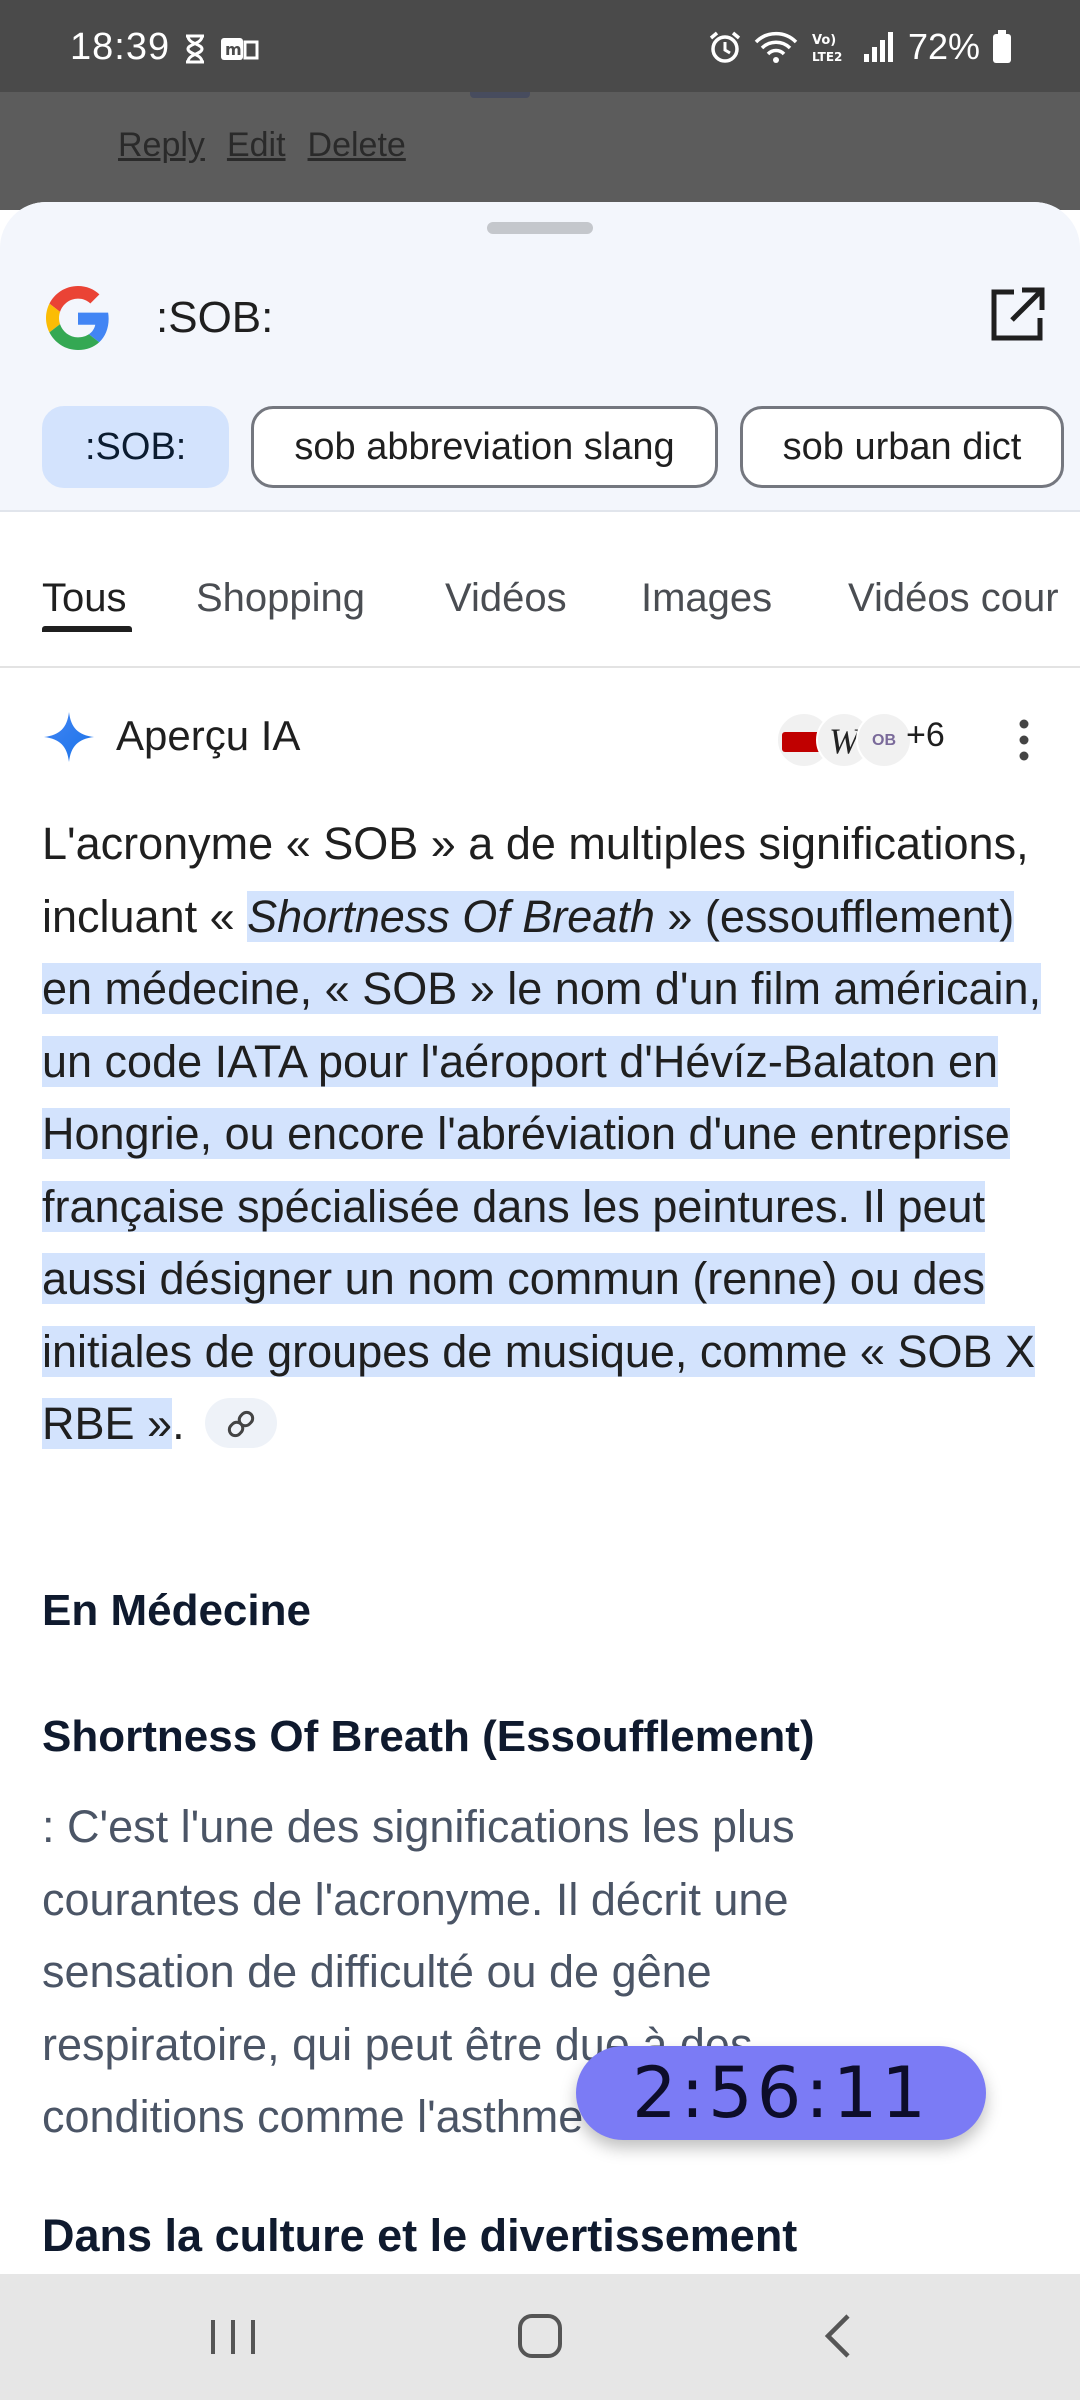 The width and height of the screenshot is (1080, 2400). Describe the element at coordinates (178, 1423) in the screenshot. I see `intro-end: .` at that location.